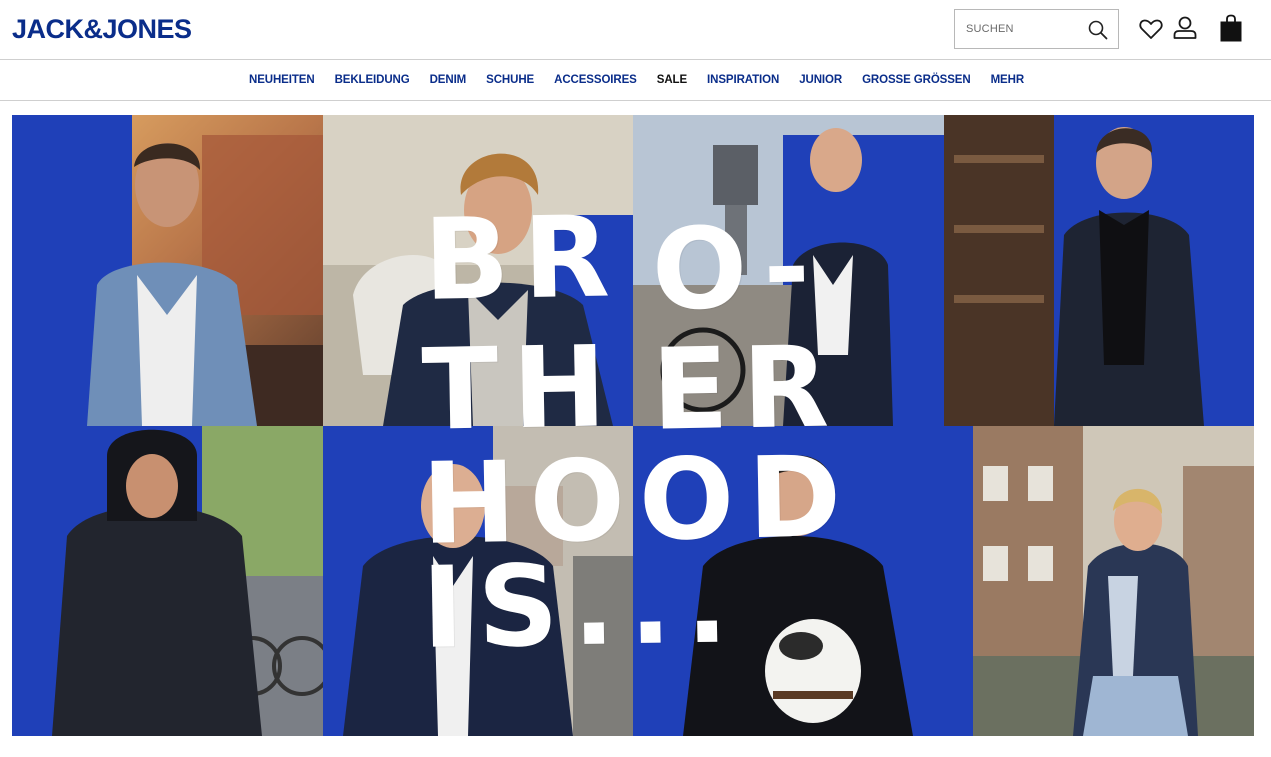  Describe the element at coordinates (282, 80) in the screenshot. I see `nav-item-neuheiten: NEUHEITEN` at that location.